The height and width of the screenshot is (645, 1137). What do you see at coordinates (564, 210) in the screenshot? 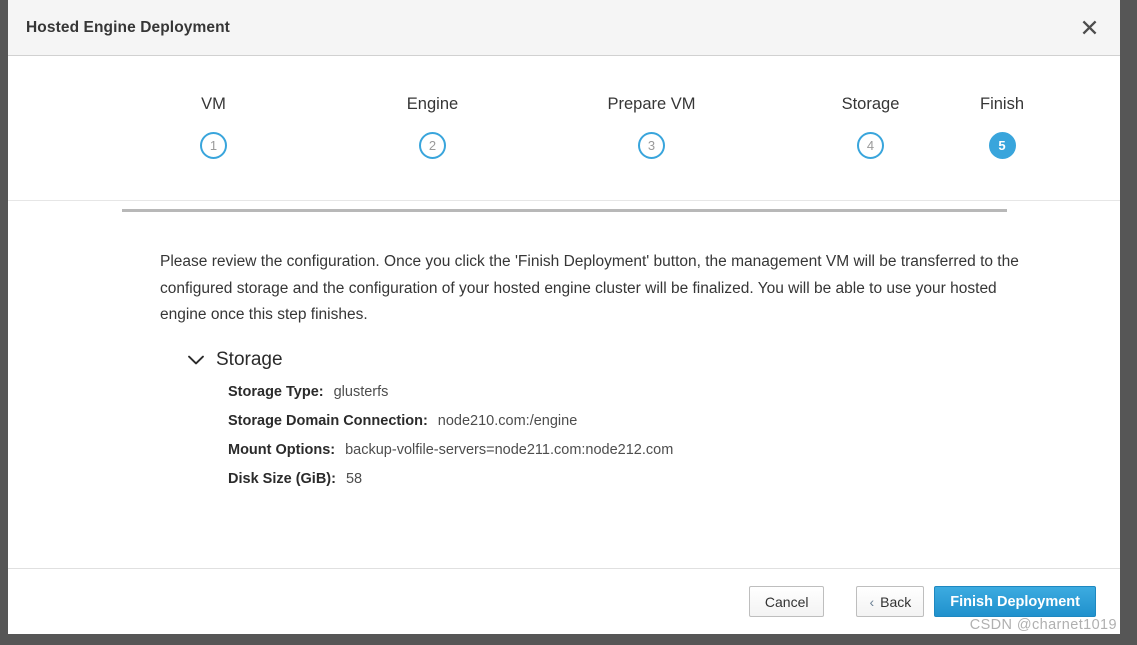
I see `stepper-connector-line` at bounding box center [564, 210].